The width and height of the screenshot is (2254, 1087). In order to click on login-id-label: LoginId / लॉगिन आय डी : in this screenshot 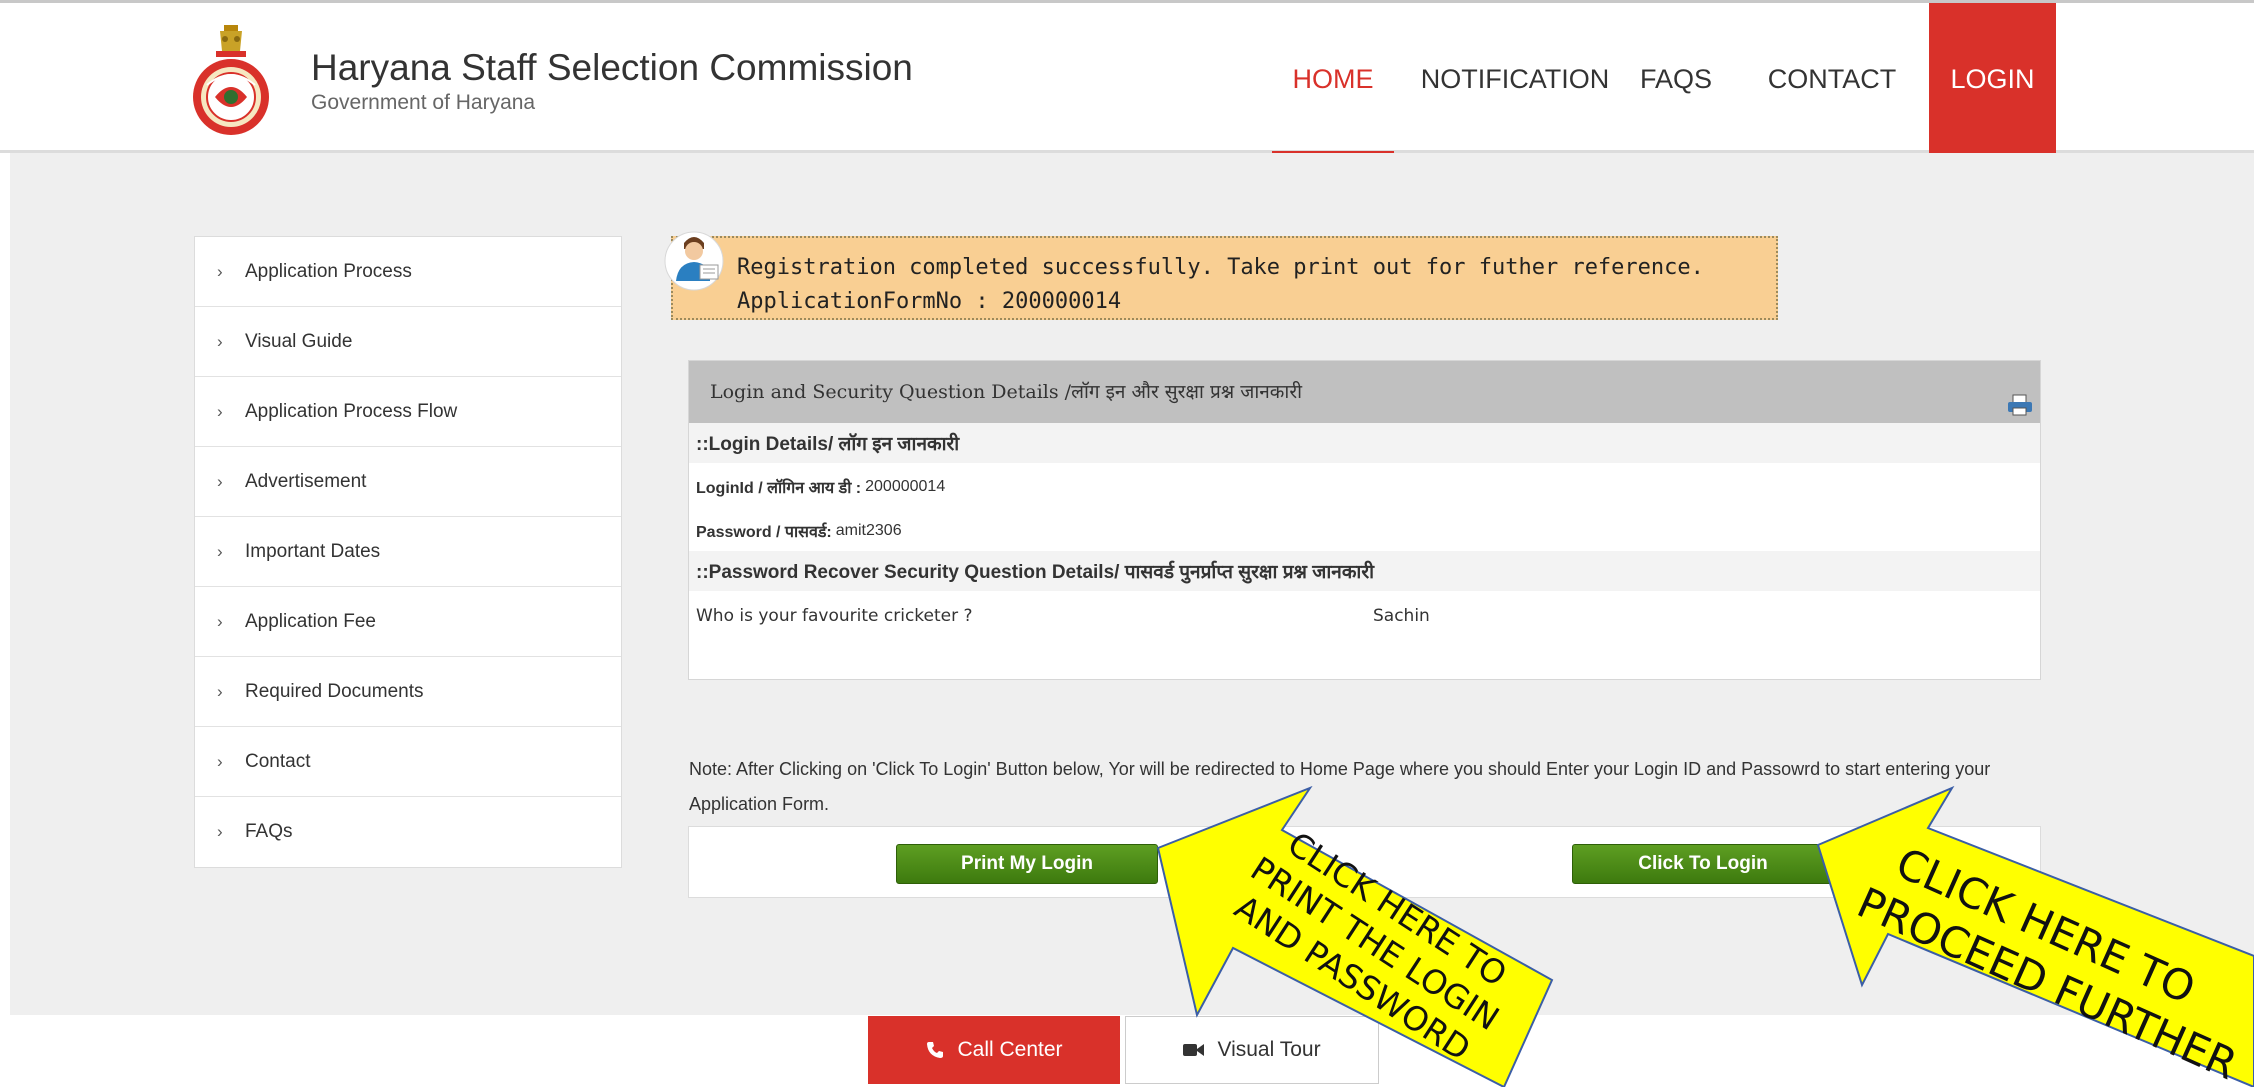, I will do `click(779, 488)`.